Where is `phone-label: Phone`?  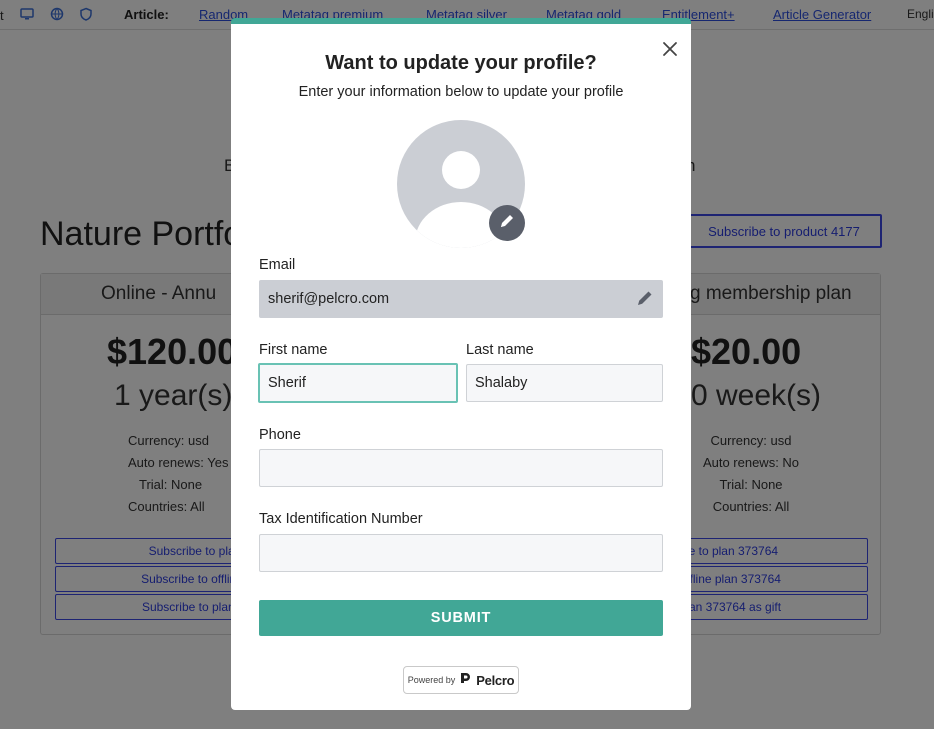
phone-label: Phone is located at coordinates (280, 435).